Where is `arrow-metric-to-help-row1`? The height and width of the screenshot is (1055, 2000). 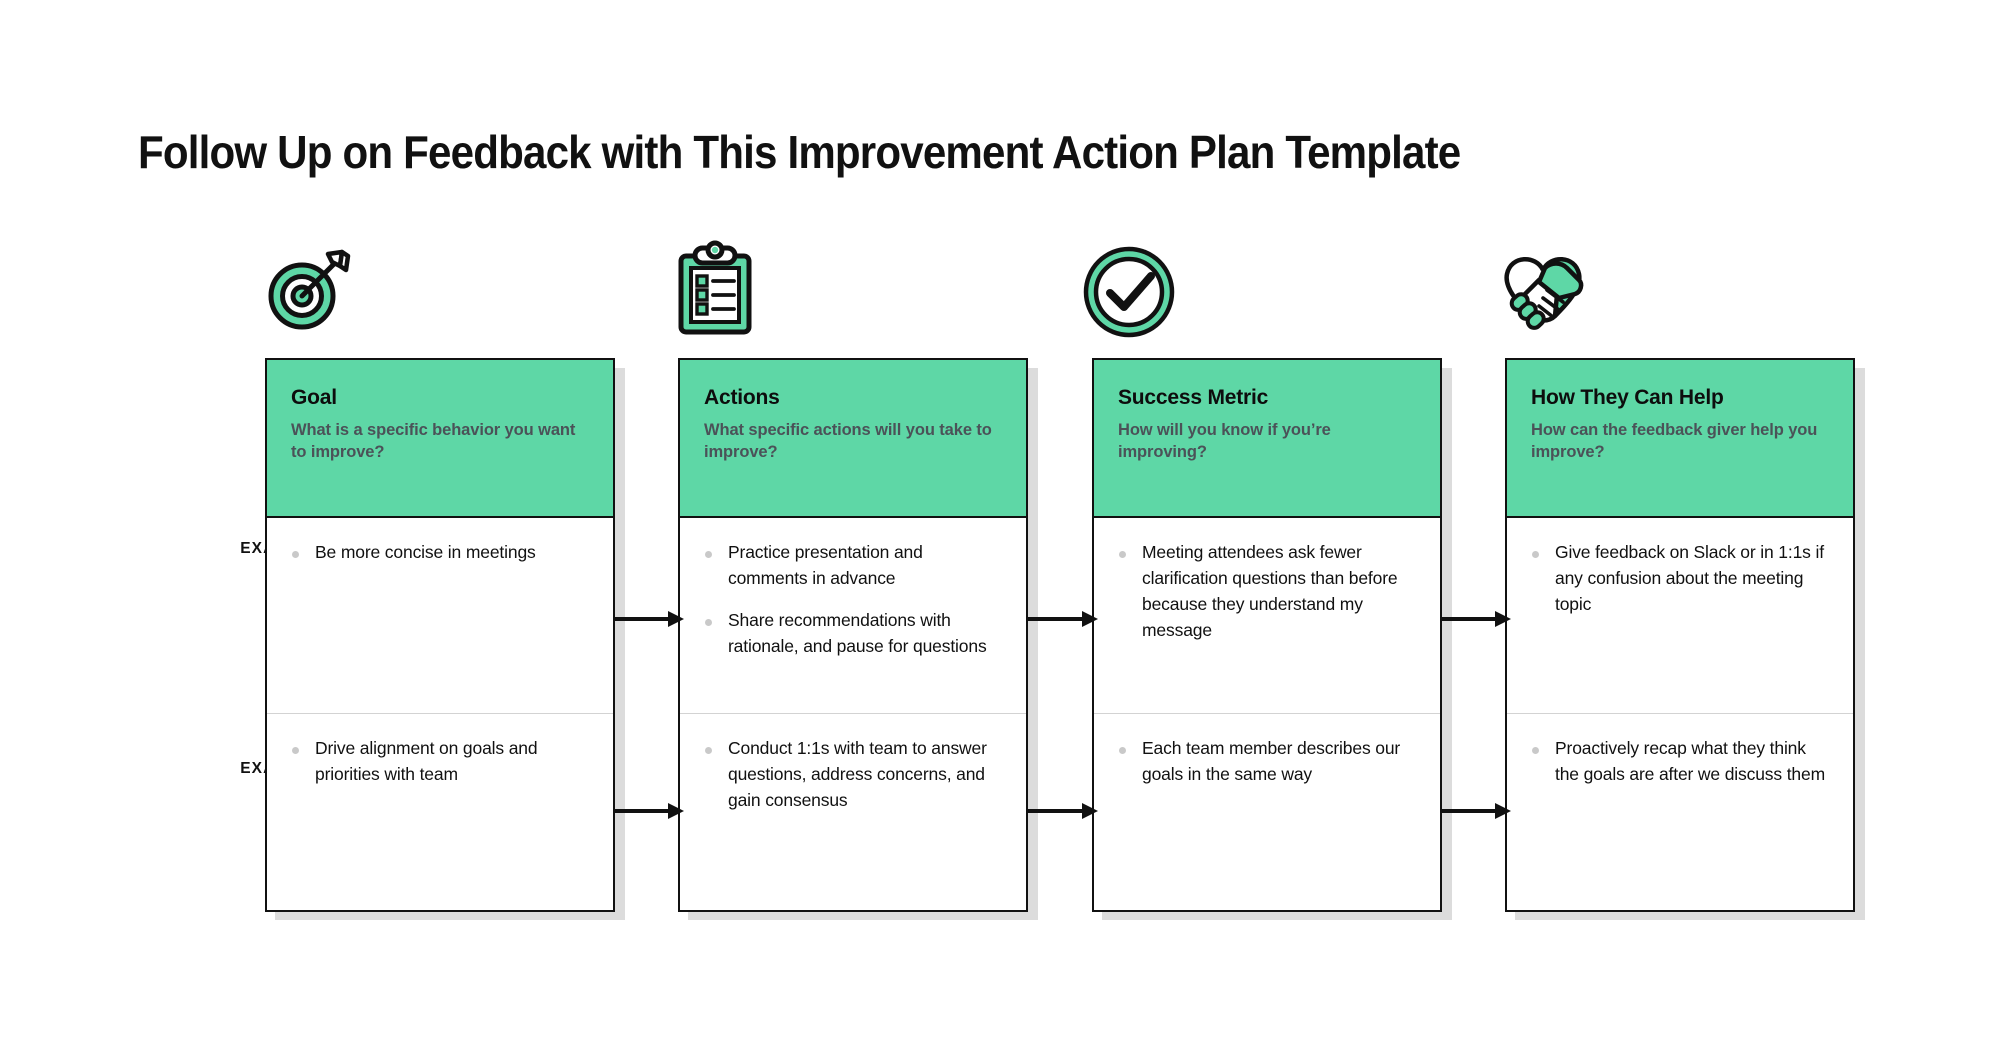 arrow-metric-to-help-row1 is located at coordinates (1477, 619).